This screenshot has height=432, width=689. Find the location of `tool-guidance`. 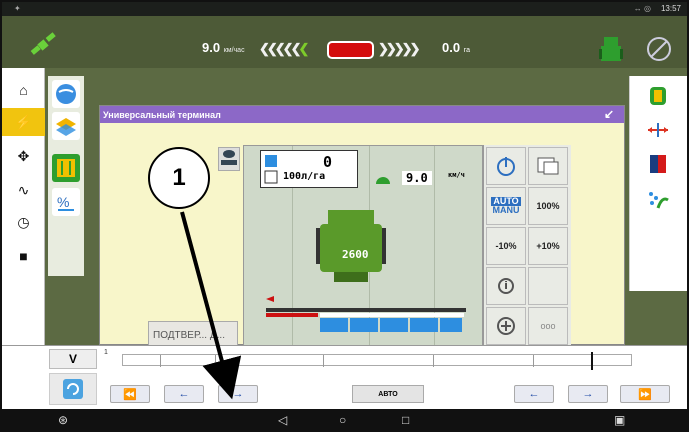

tool-guidance is located at coordinates (66, 168).